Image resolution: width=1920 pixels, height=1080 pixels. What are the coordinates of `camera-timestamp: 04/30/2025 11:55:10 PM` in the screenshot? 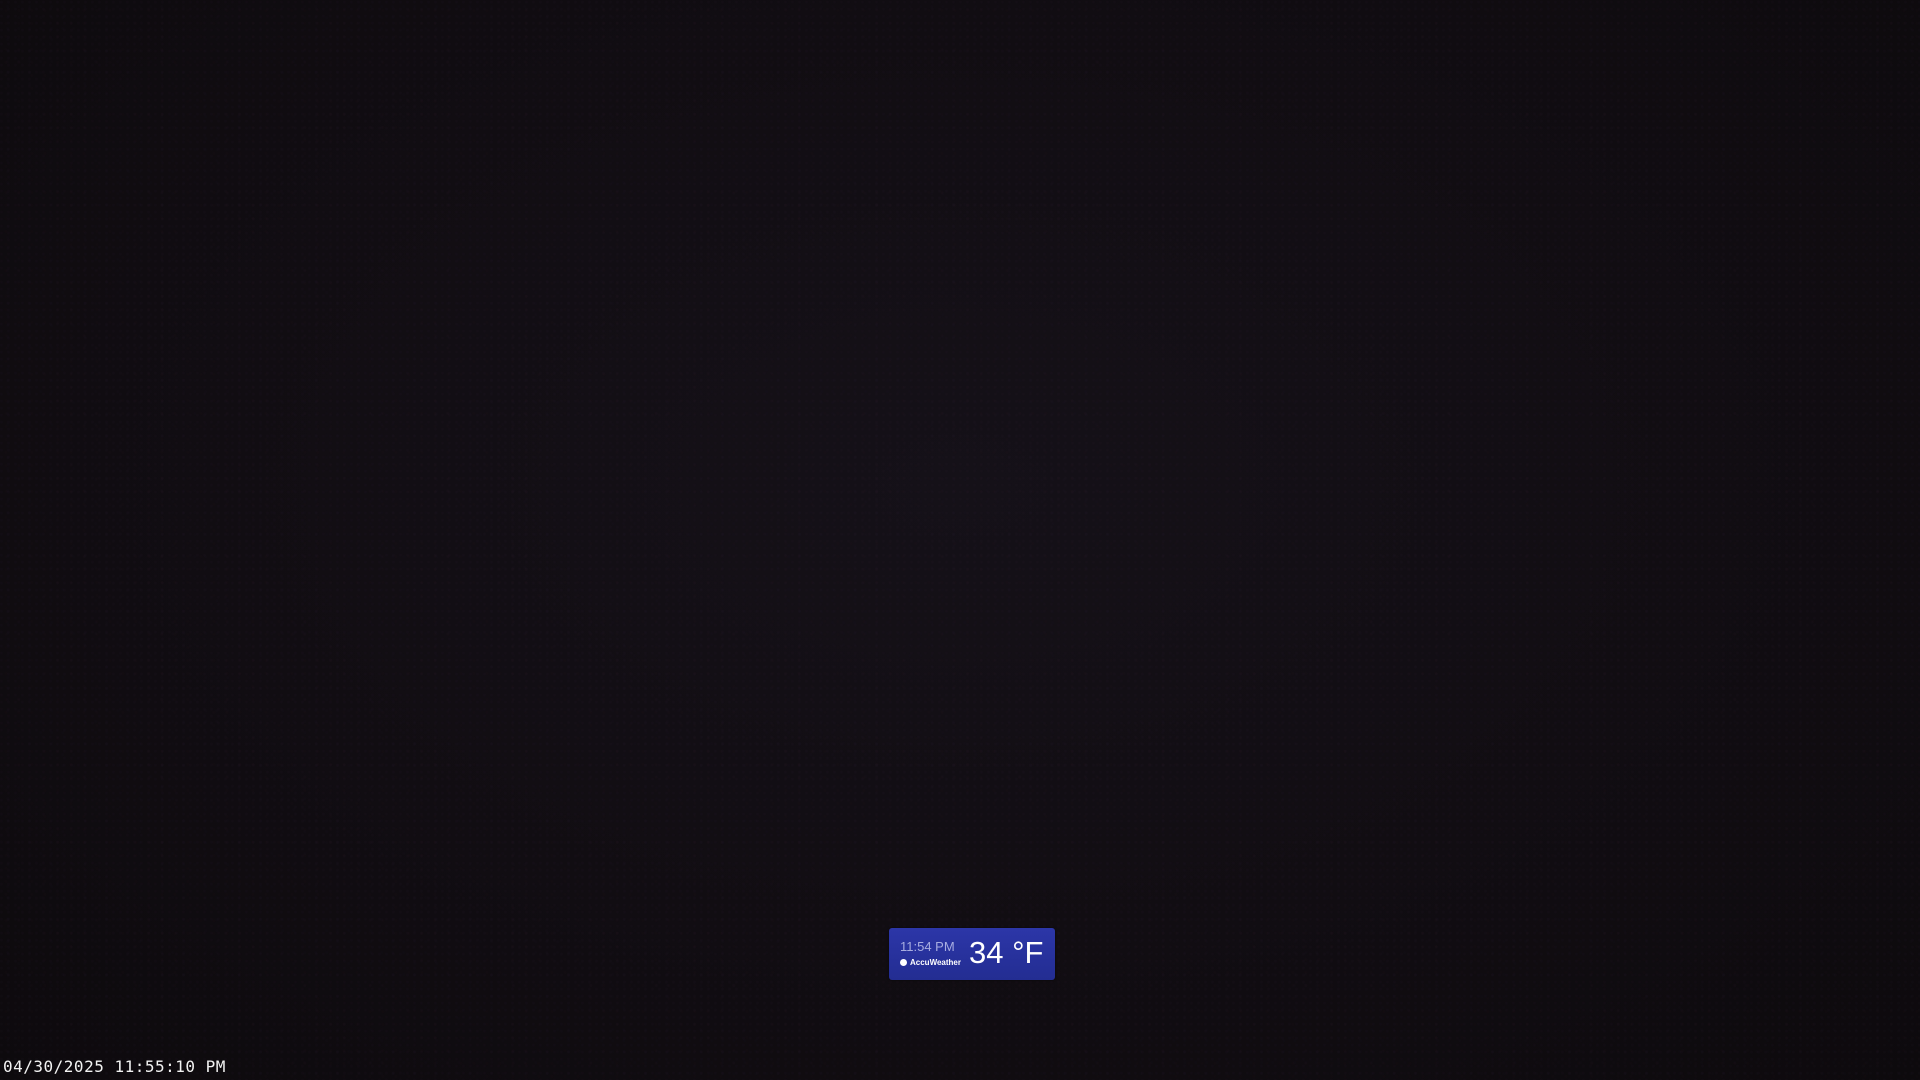 It's located at (114, 1066).